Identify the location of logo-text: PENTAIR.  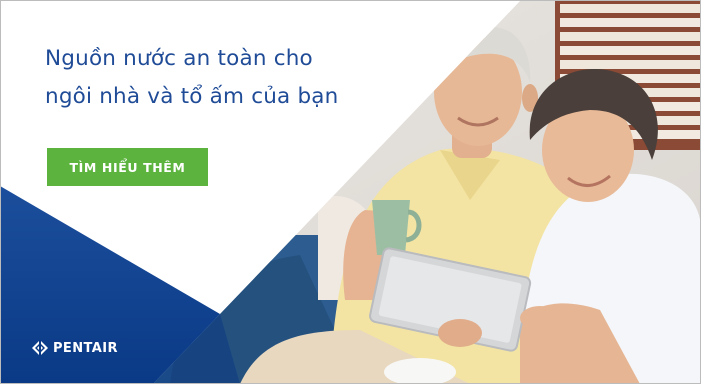
(85, 348).